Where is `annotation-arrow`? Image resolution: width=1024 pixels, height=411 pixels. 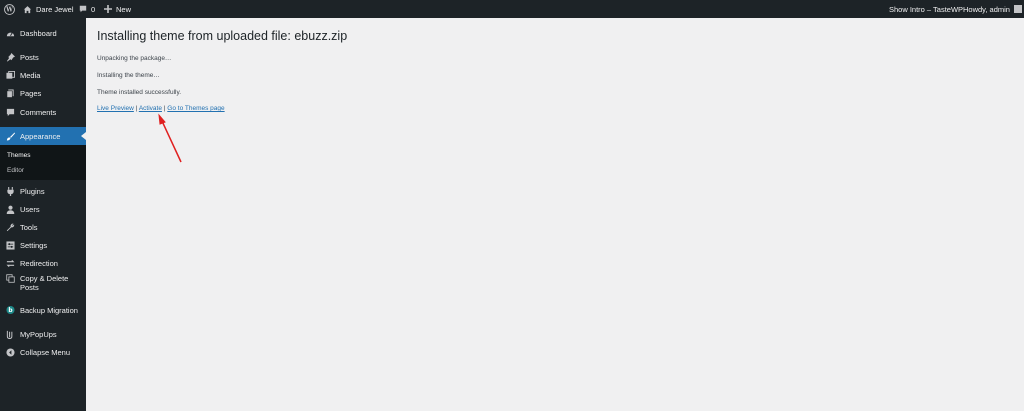 annotation-arrow is located at coordinates (170, 138).